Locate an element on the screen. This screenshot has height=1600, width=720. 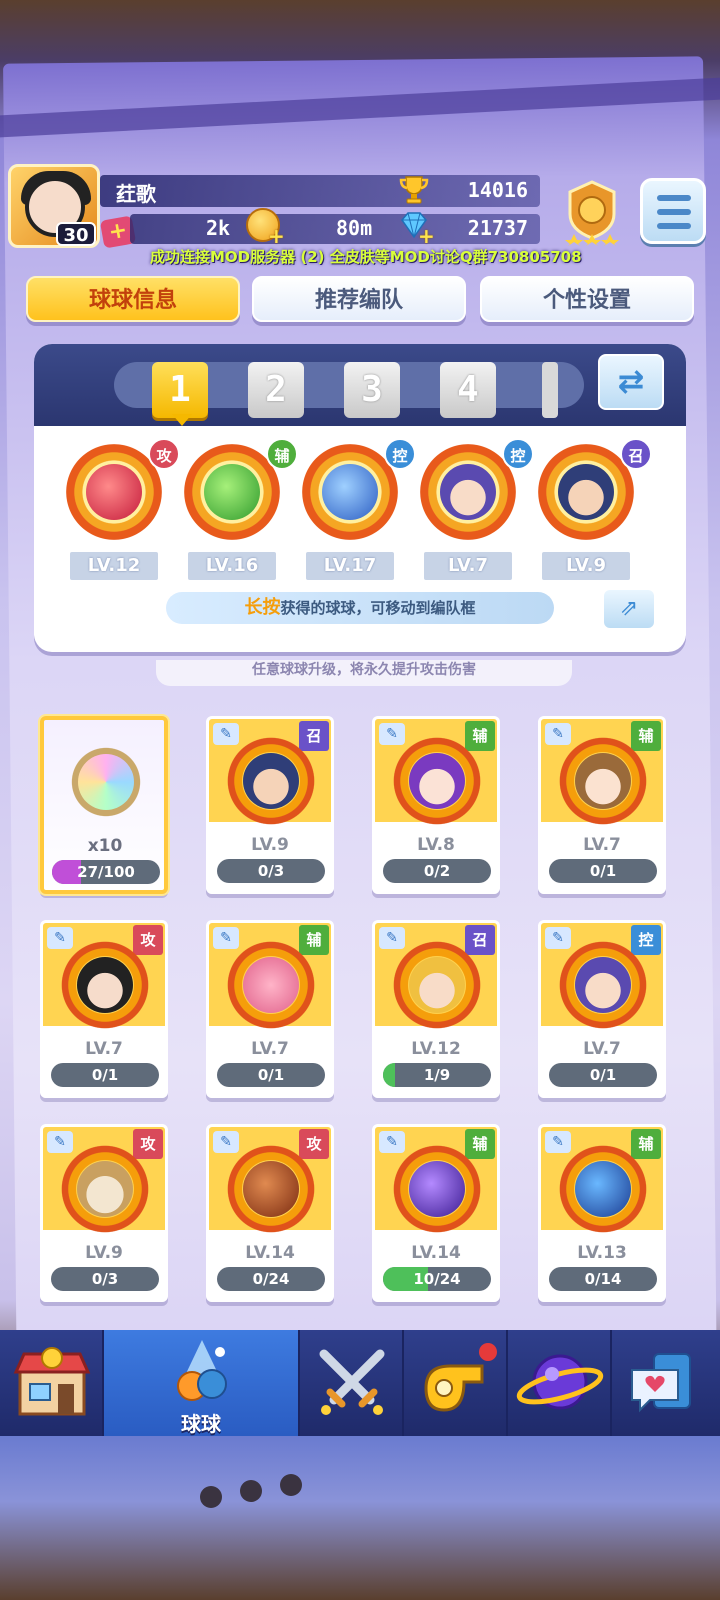
card-progress-text: 0/14 is located at coordinates (603, 1279).